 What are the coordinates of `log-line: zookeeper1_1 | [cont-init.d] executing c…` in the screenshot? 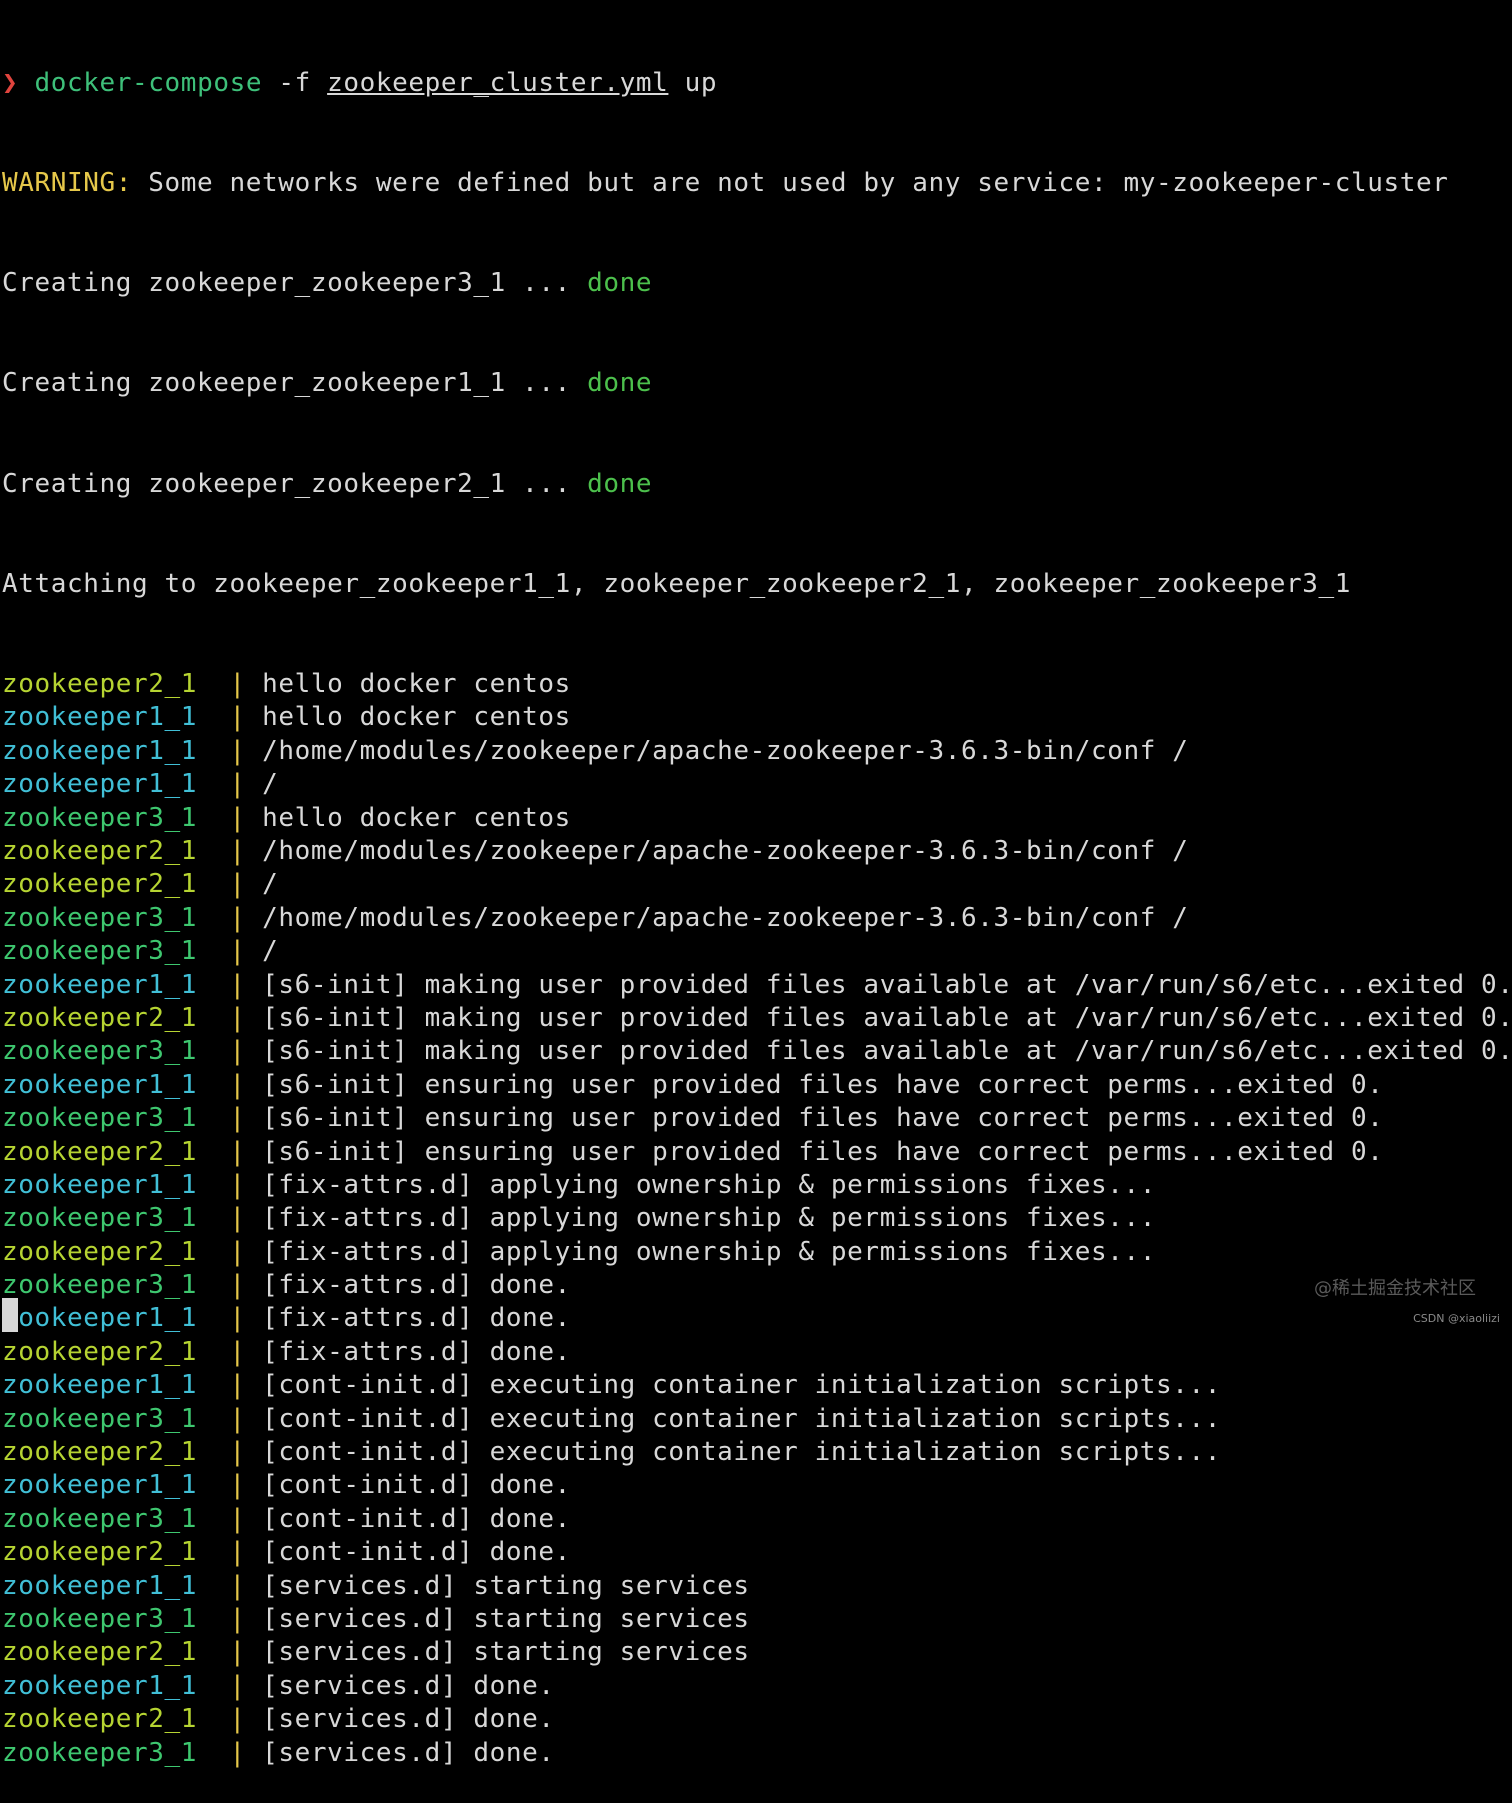 It's located at (756, 1385).